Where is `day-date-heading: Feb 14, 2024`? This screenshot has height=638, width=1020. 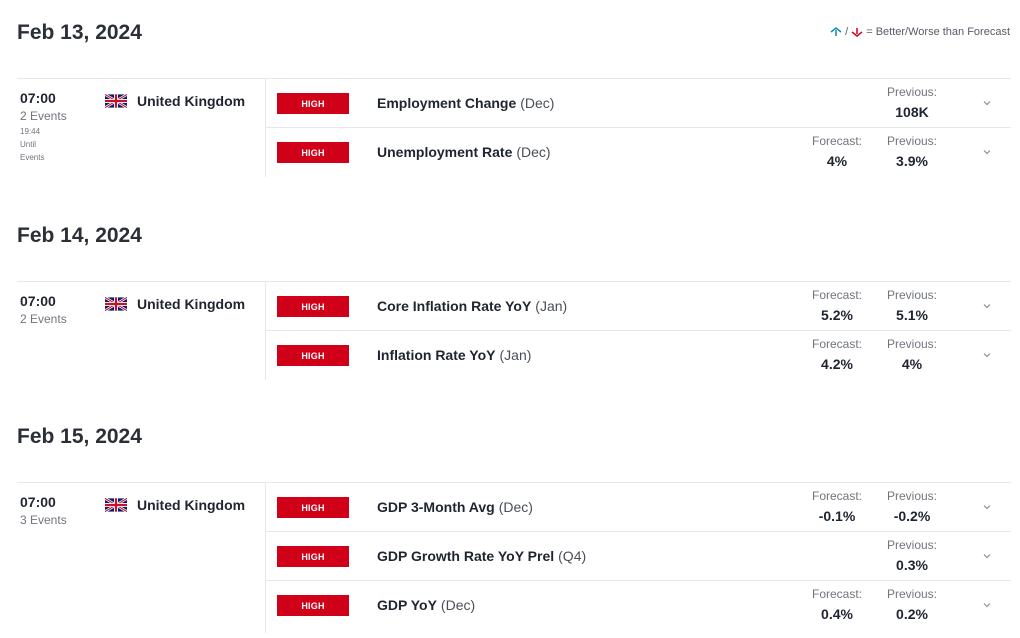 day-date-heading: Feb 14, 2024 is located at coordinates (79, 235).